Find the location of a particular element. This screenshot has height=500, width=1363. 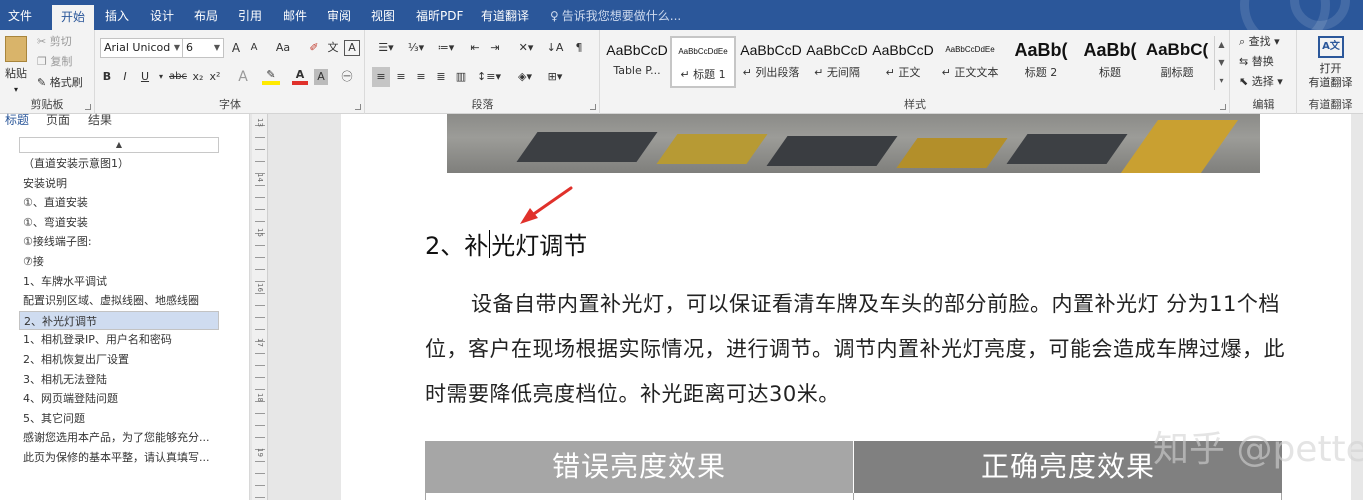

nav-heading-item: ⑦接 is located at coordinates (119, 261).